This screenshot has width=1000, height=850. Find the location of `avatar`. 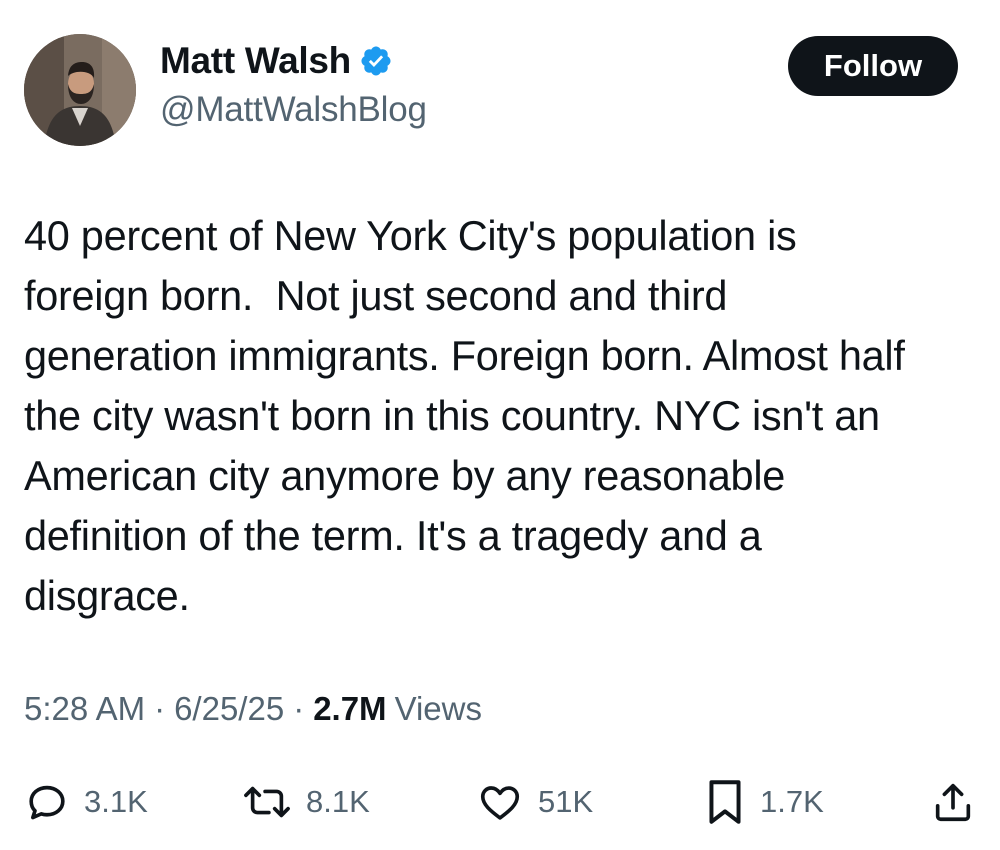

avatar is located at coordinates (80, 90).